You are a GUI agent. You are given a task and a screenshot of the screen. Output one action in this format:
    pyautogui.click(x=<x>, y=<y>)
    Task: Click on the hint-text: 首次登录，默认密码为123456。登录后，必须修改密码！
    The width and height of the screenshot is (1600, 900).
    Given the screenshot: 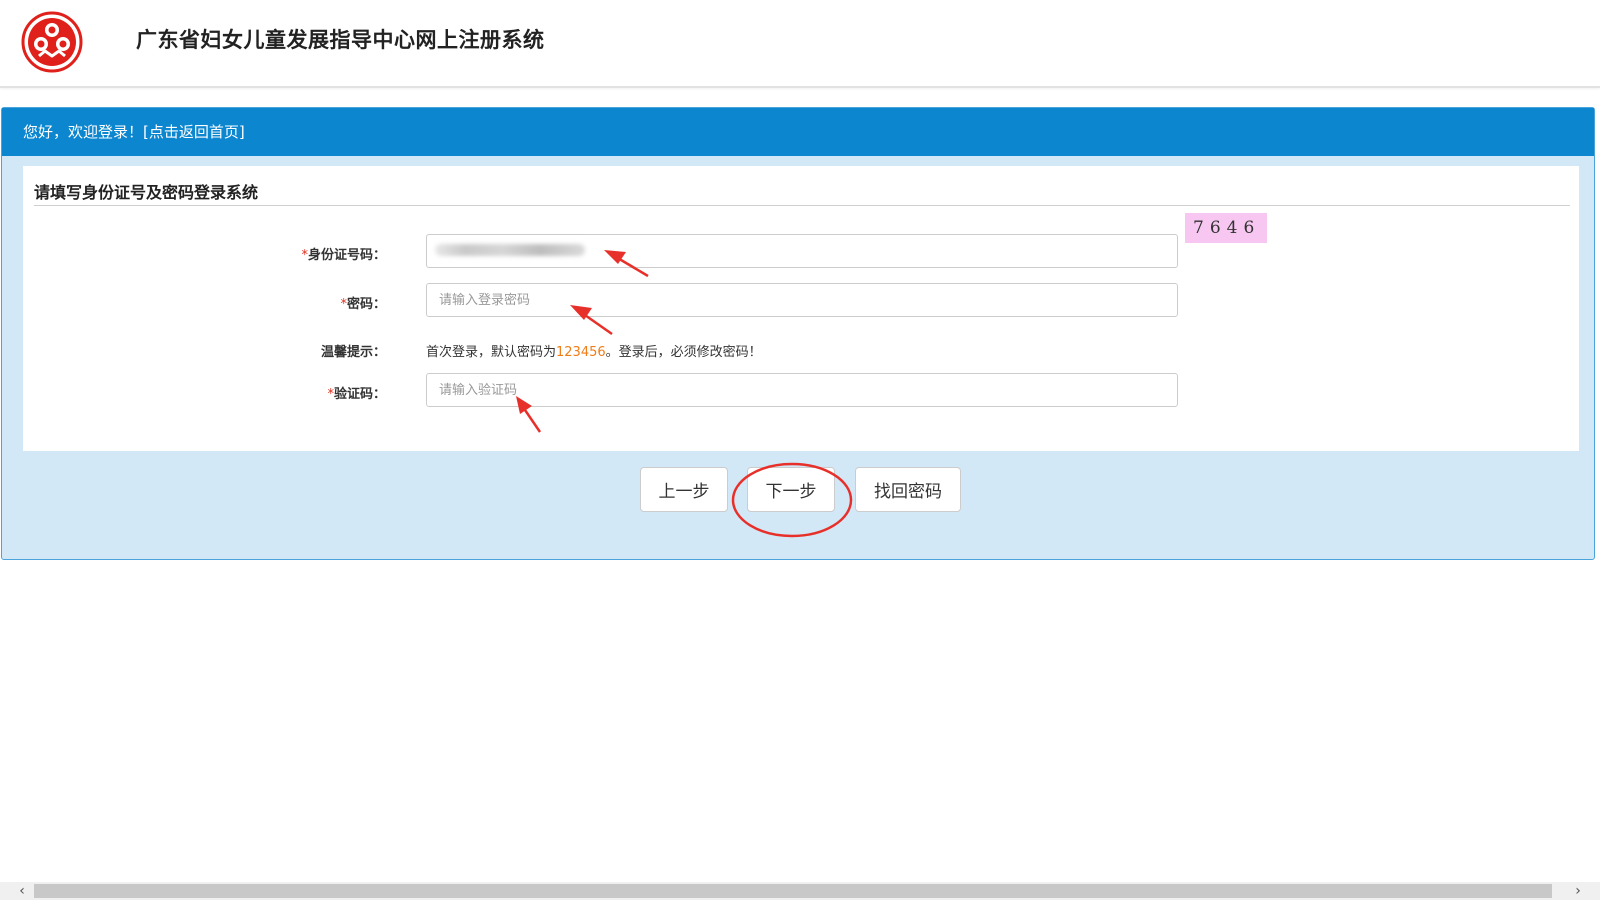 What is the action you would take?
    pyautogui.click(x=594, y=352)
    